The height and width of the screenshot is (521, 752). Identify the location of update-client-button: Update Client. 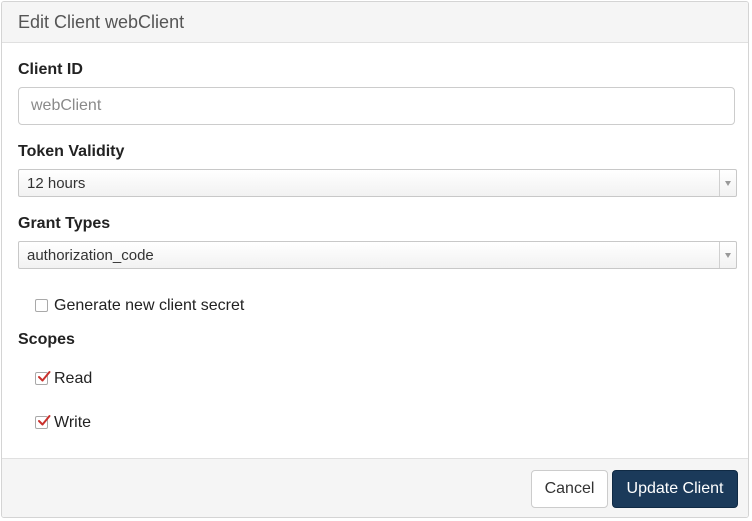
(675, 489).